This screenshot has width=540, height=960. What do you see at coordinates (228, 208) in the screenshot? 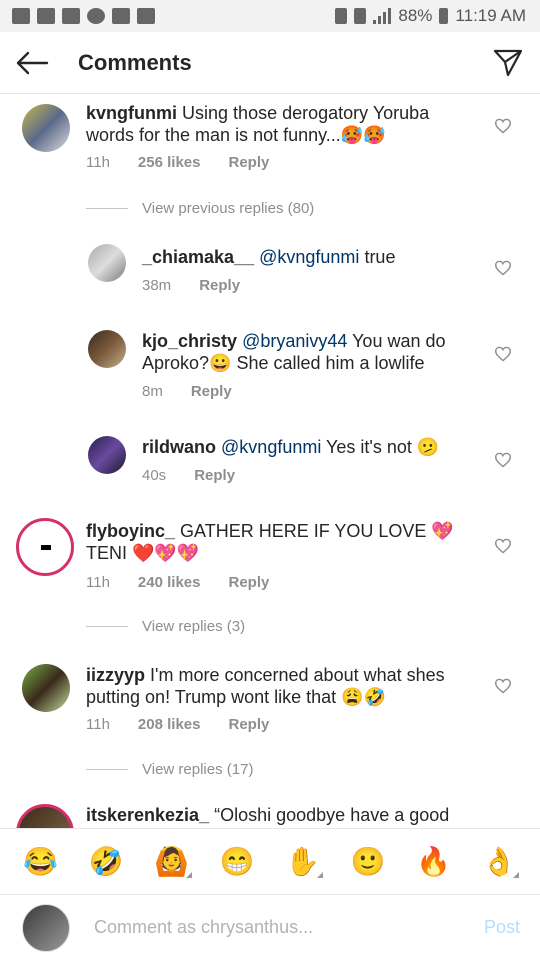
I see `view-replies-label: View previous replies (80)` at bounding box center [228, 208].